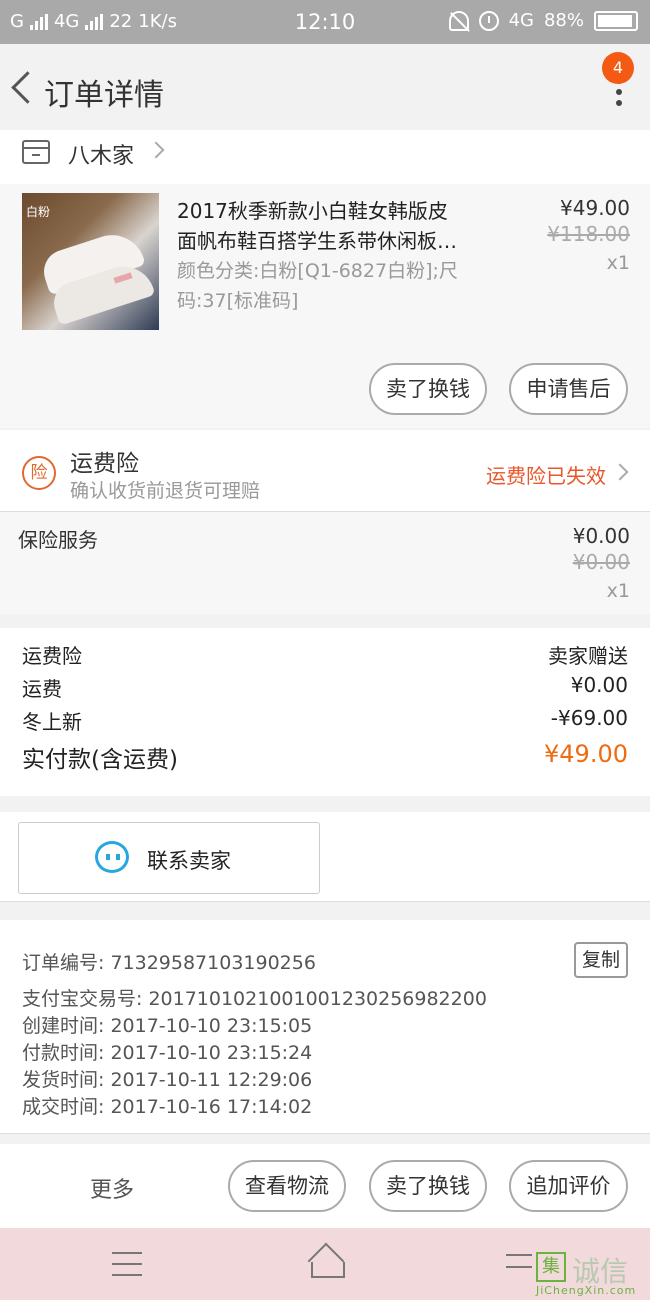 The image size is (650, 1300). Describe the element at coordinates (599, 685) in the screenshot. I see `summary-value: ¥0.00` at that location.